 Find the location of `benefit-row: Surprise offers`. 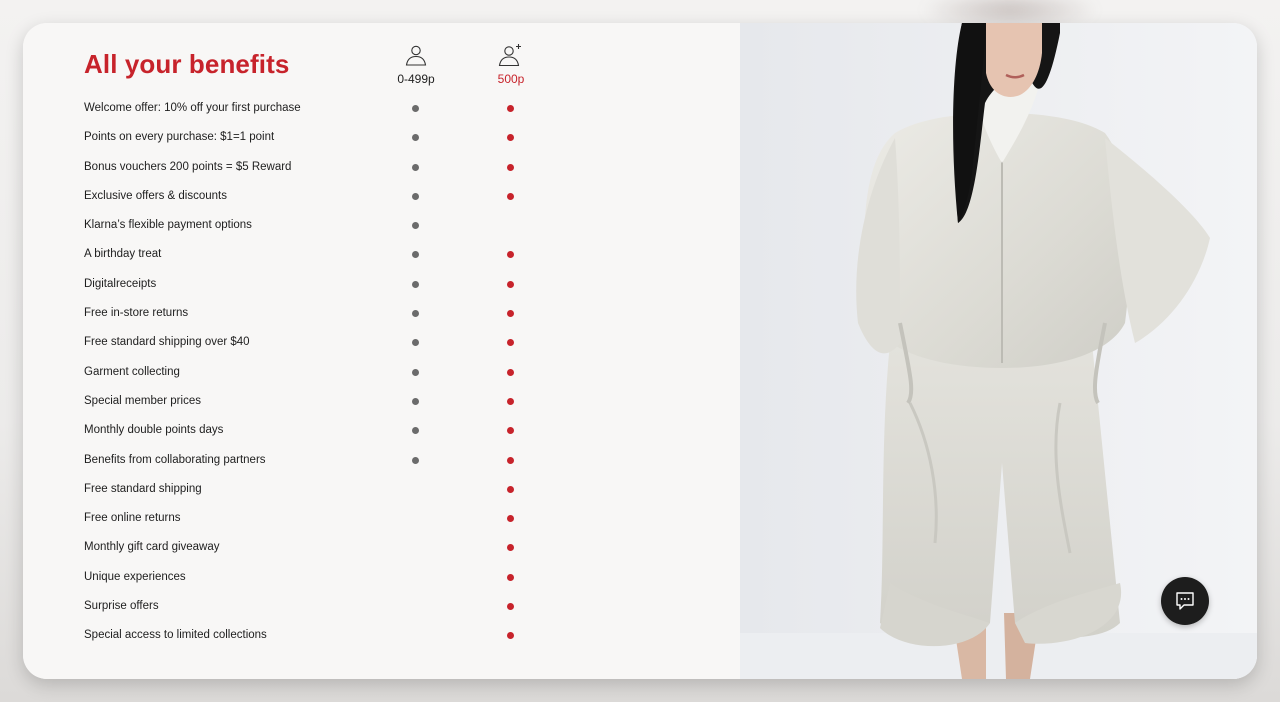

benefit-row: Surprise offers is located at coordinates (314, 606).